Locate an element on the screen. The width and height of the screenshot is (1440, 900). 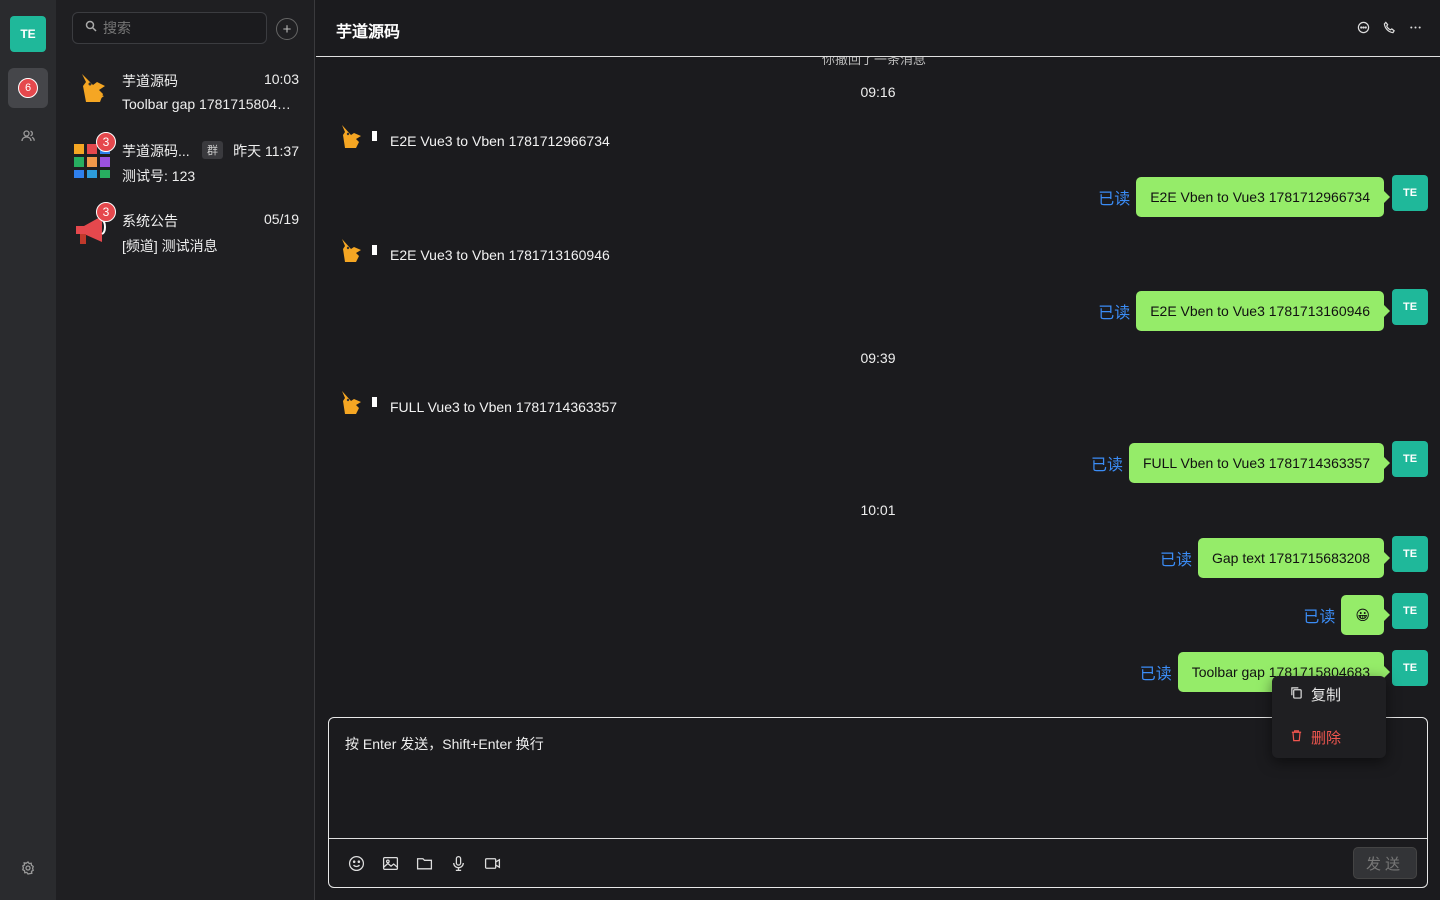
outgoing-message: 已读 😀 TE is located at coordinates (1365, 614).